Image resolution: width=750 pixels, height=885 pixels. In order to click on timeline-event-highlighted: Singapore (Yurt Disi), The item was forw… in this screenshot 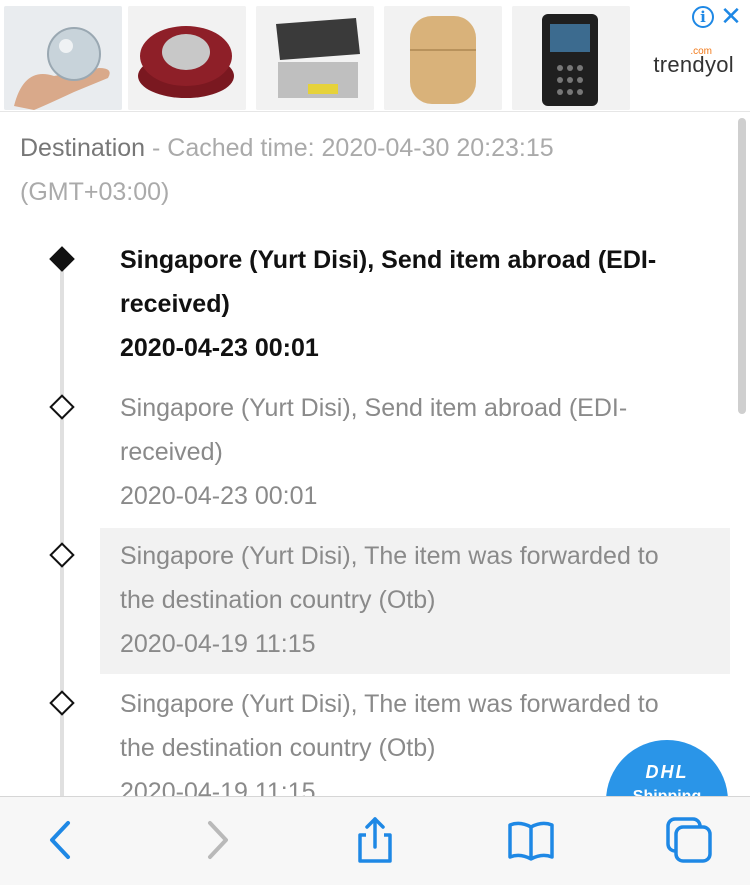, I will do `click(415, 601)`.